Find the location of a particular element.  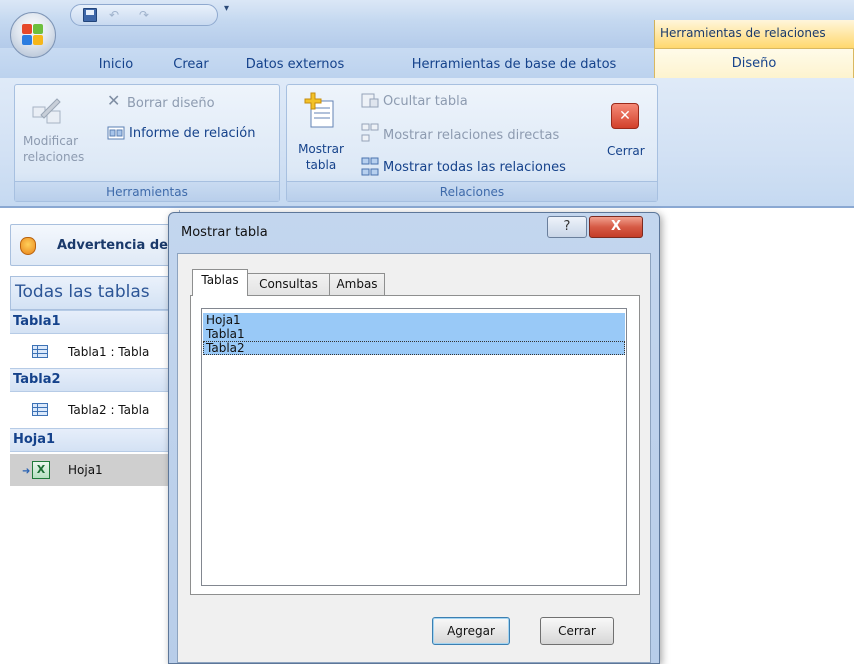

informe-relacion-button: Informe de relación is located at coordinates (180, 134).